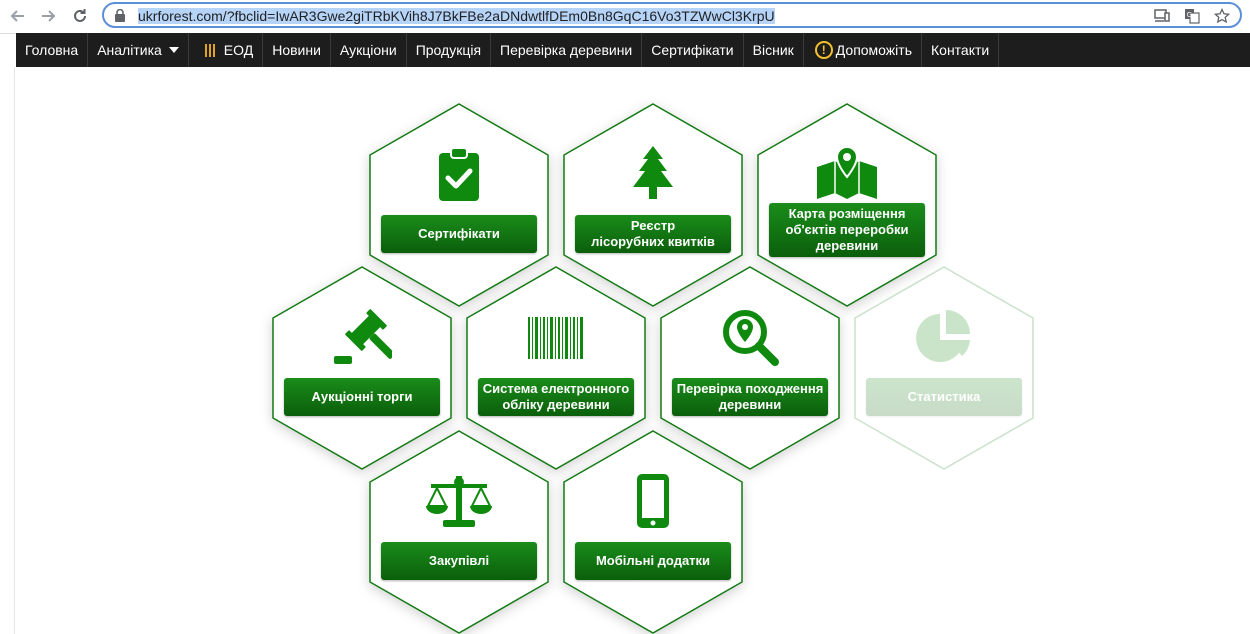 Image resolution: width=1250 pixels, height=634 pixels. I want to click on tile-procurement: Закупівлі, so click(459, 532).